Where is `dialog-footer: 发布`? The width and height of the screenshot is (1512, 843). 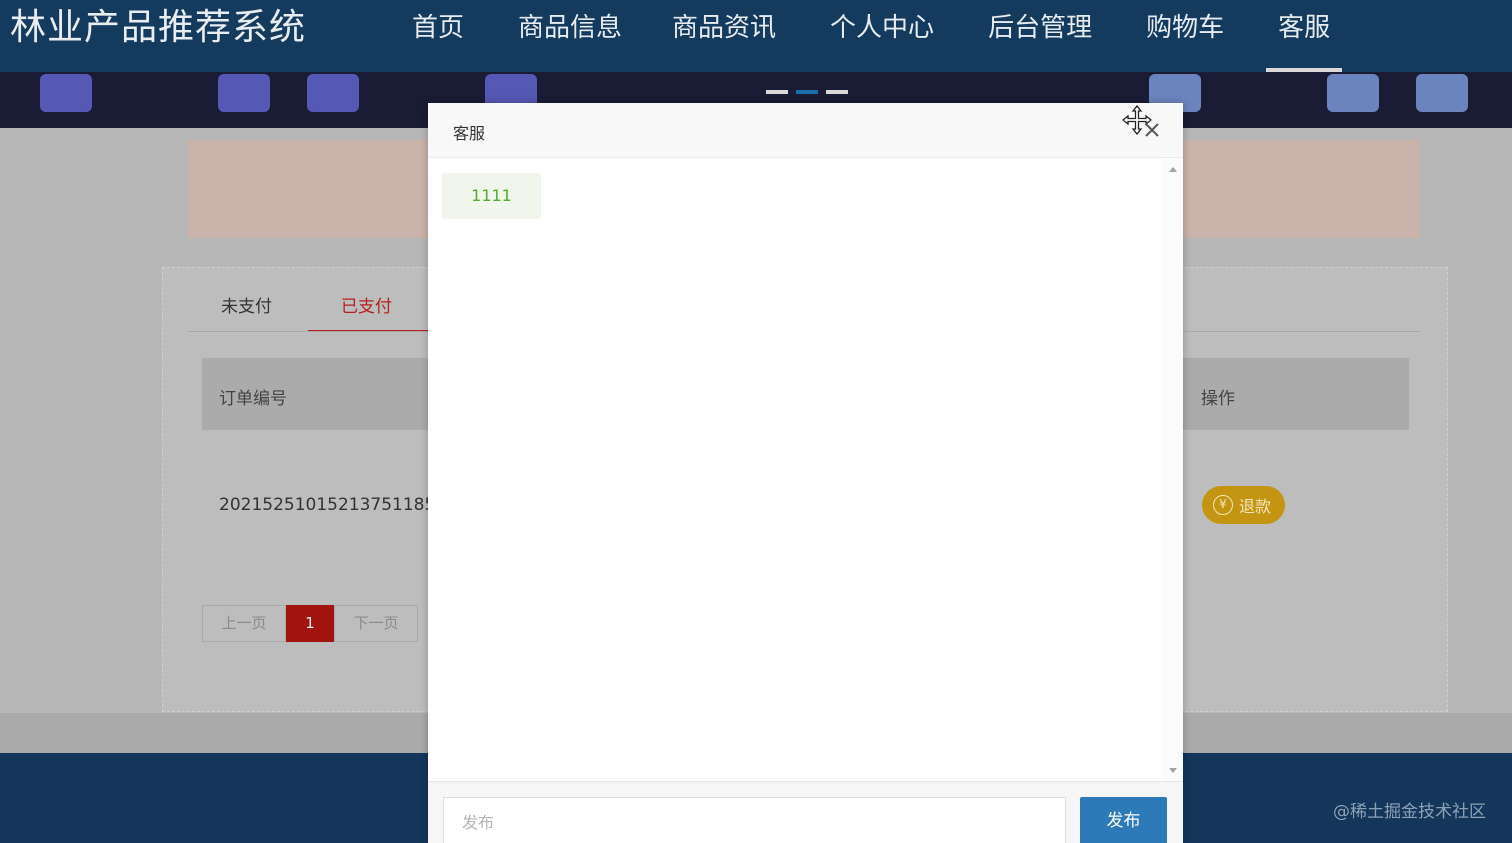
dialog-footer: 发布 is located at coordinates (805, 812).